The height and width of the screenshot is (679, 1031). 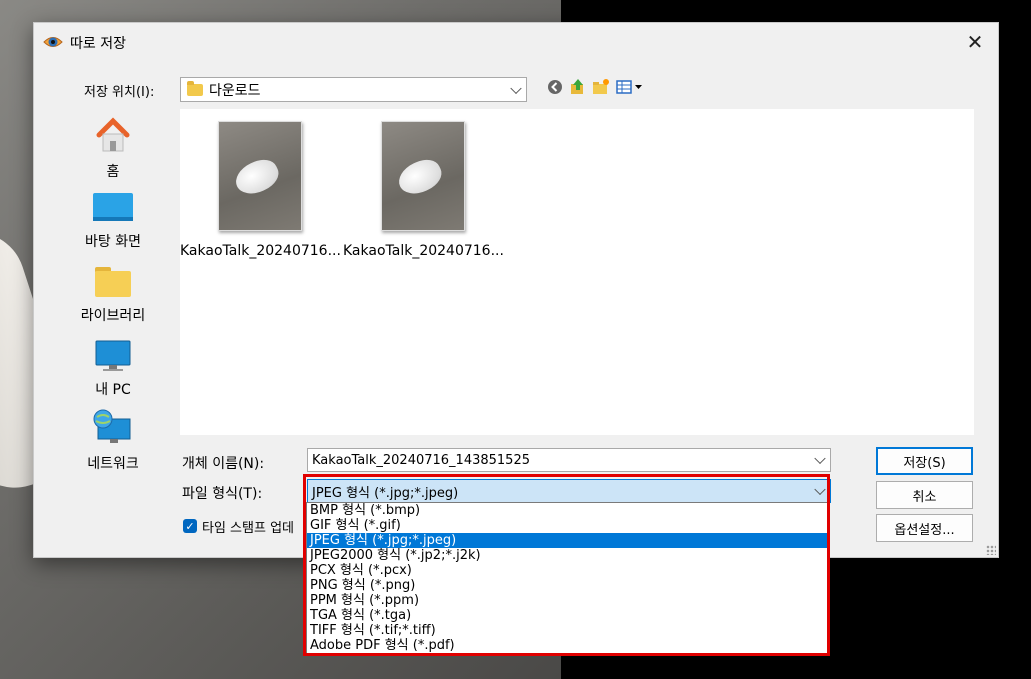 I want to click on dialog-title: 따로 저장, so click(x=98, y=44).